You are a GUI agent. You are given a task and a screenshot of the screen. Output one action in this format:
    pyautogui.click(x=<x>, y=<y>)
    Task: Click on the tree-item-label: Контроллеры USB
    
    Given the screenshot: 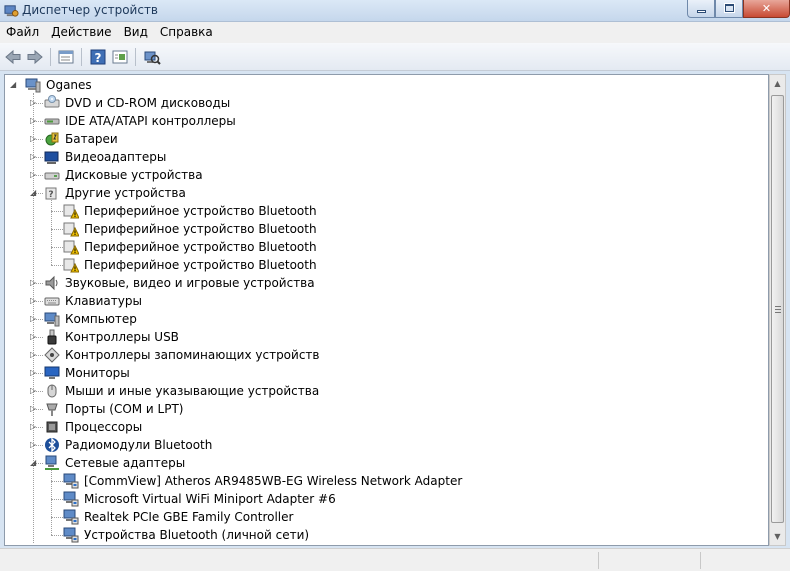 What is the action you would take?
    pyautogui.click(x=122, y=337)
    